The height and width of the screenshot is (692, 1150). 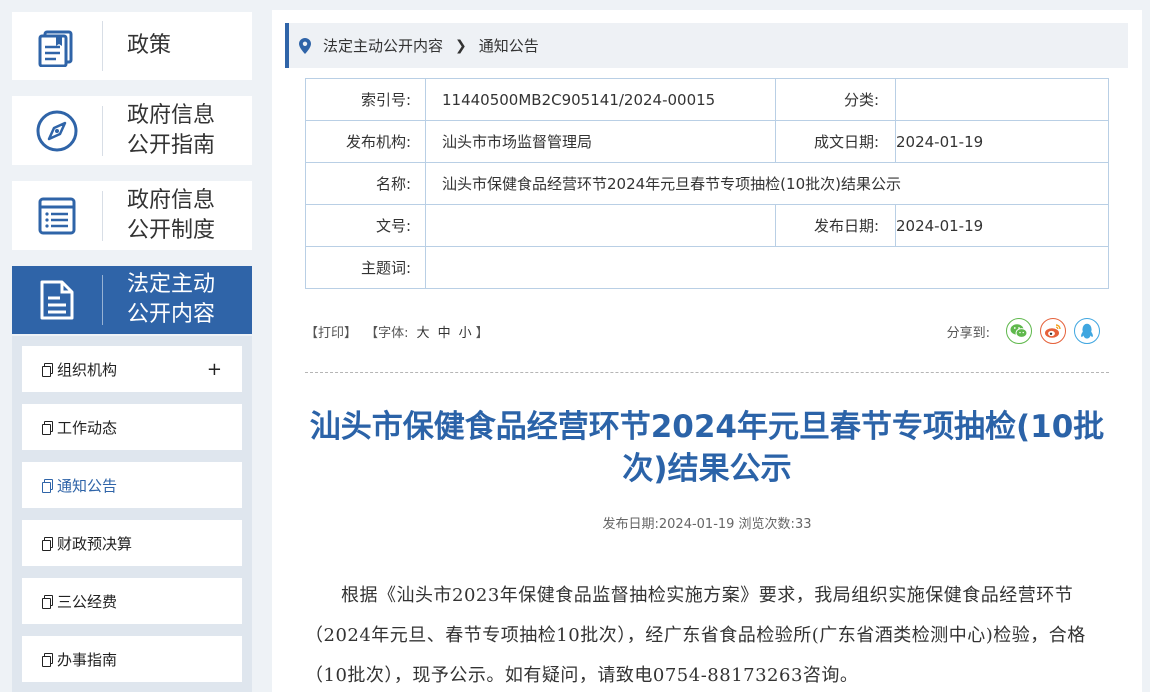 I want to click on chevron-right-icon: ❯, so click(x=461, y=45).